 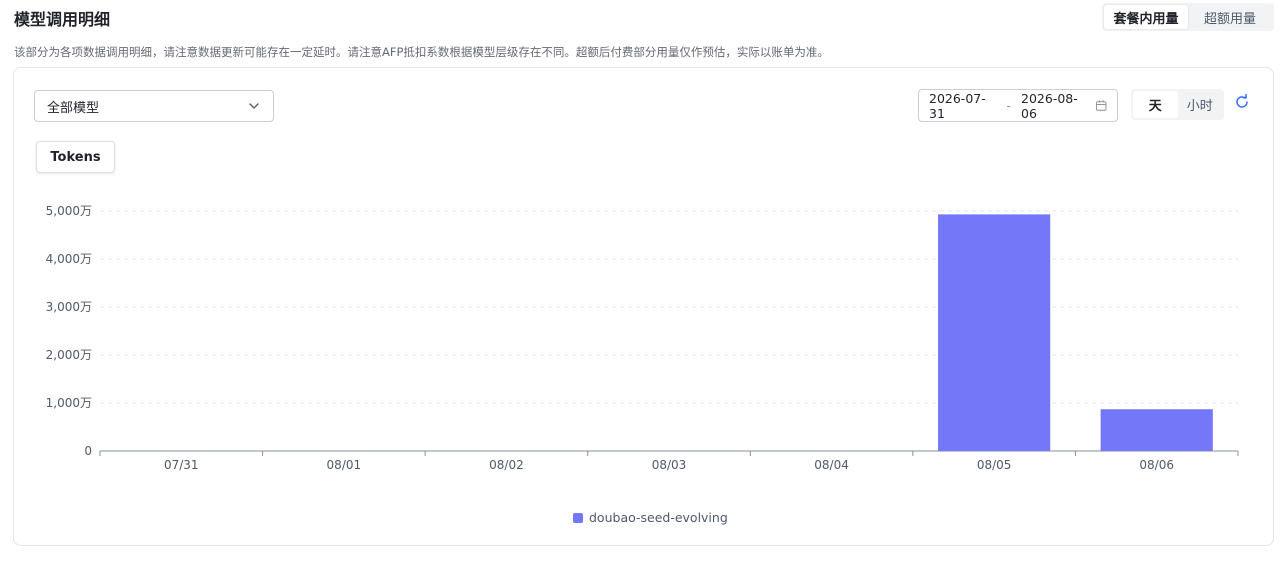 I want to click on x-tick-label: 08/05, so click(x=994, y=465).